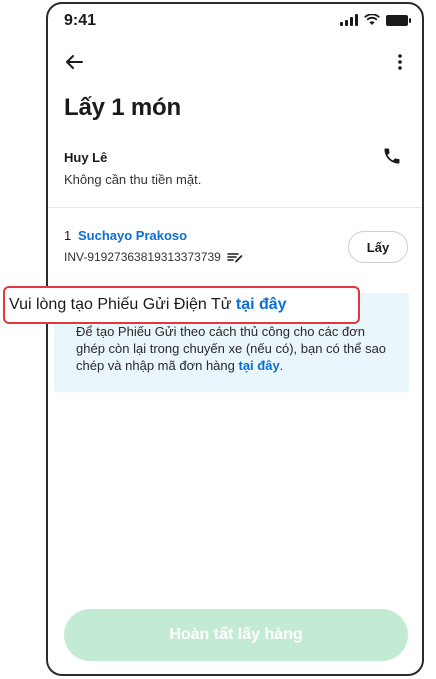 This screenshot has width=436, height=679. Describe the element at coordinates (281, 365) in the screenshot. I see `info-period: .` at that location.